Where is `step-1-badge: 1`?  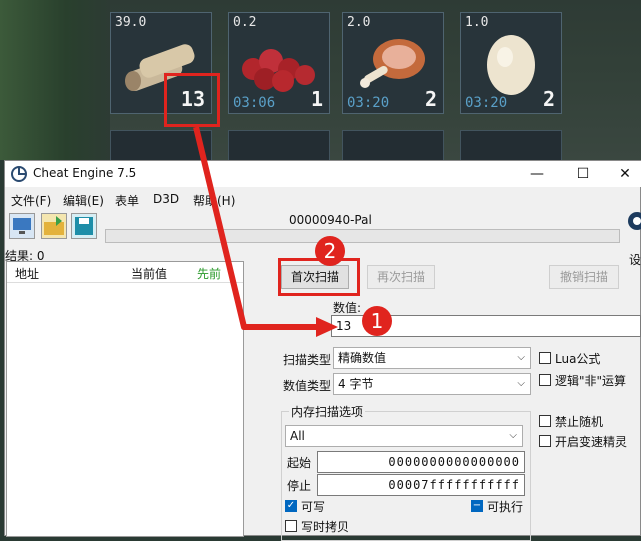
step-1-badge: 1 is located at coordinates (377, 321).